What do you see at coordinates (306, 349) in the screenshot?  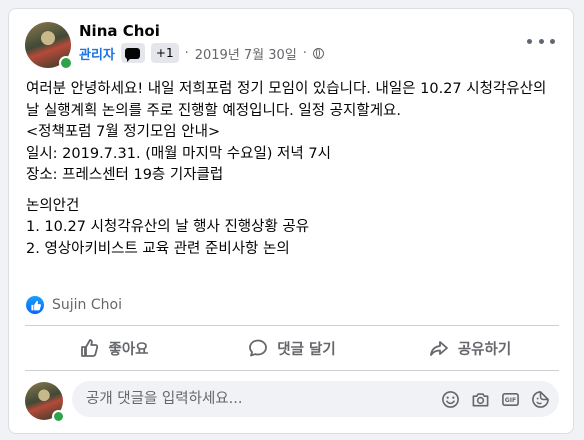 I see `comment-button-label: 댓글 달기` at bounding box center [306, 349].